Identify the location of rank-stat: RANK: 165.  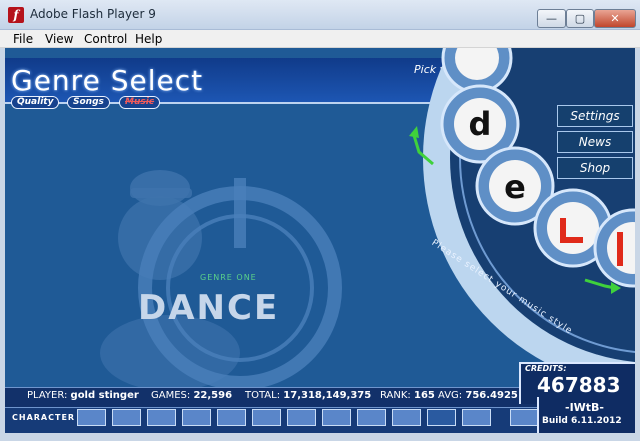
(407, 395).